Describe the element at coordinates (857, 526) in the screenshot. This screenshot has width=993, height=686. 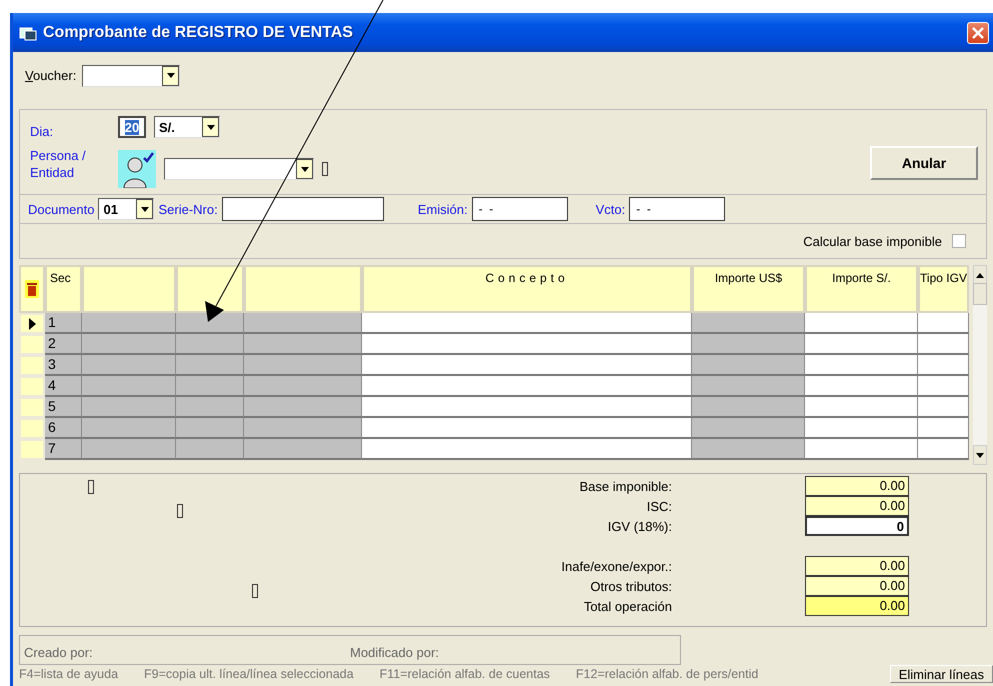
I see `total-field: 0` at that location.